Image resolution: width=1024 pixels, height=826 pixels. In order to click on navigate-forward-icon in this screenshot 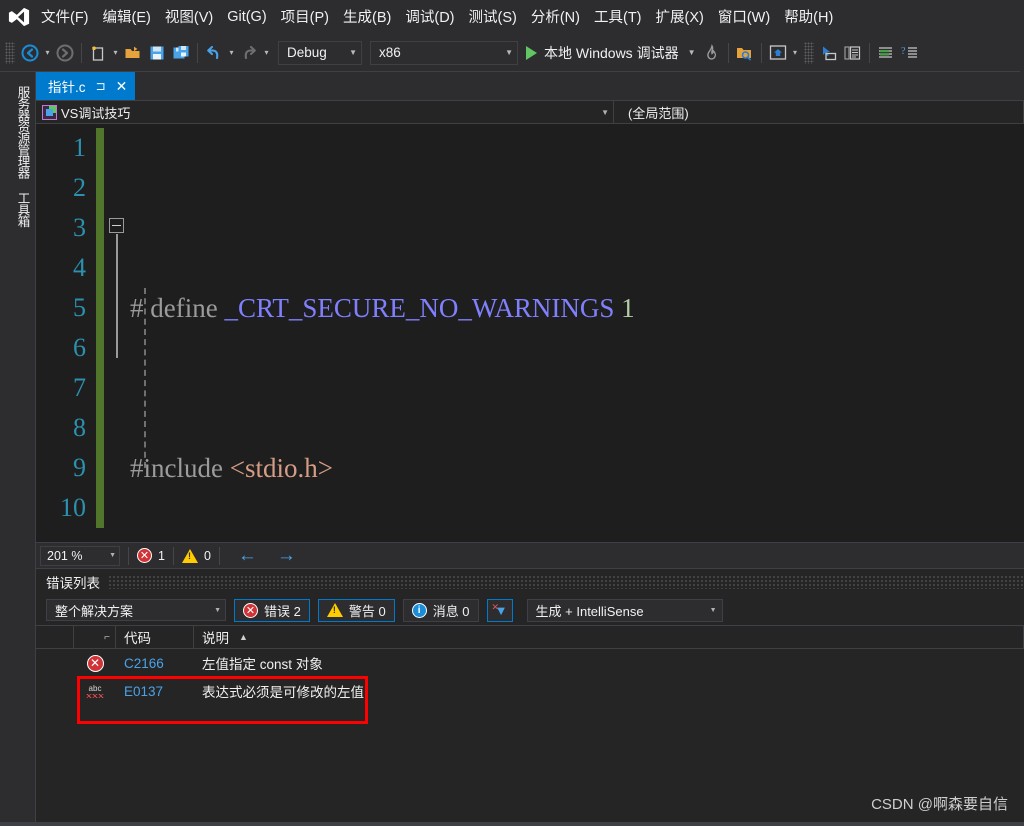, I will do `click(65, 53)`.